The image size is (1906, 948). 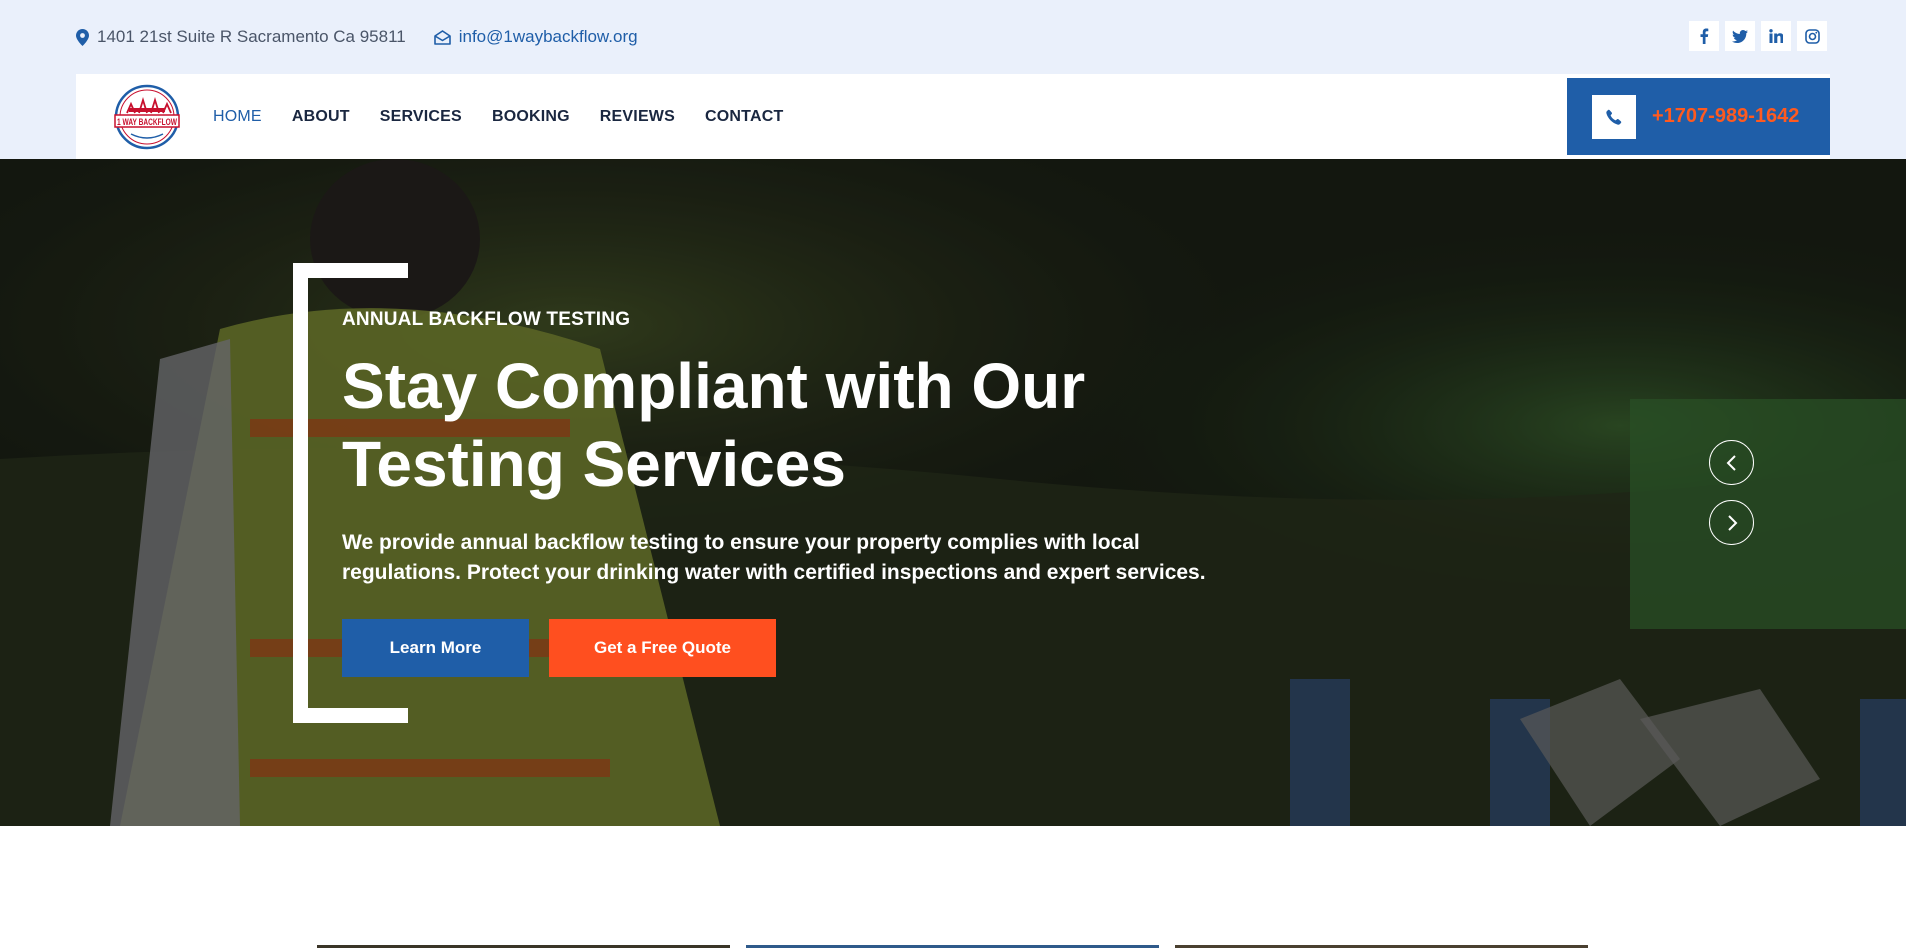 I want to click on phone-icon-box, so click(x=1614, y=116).